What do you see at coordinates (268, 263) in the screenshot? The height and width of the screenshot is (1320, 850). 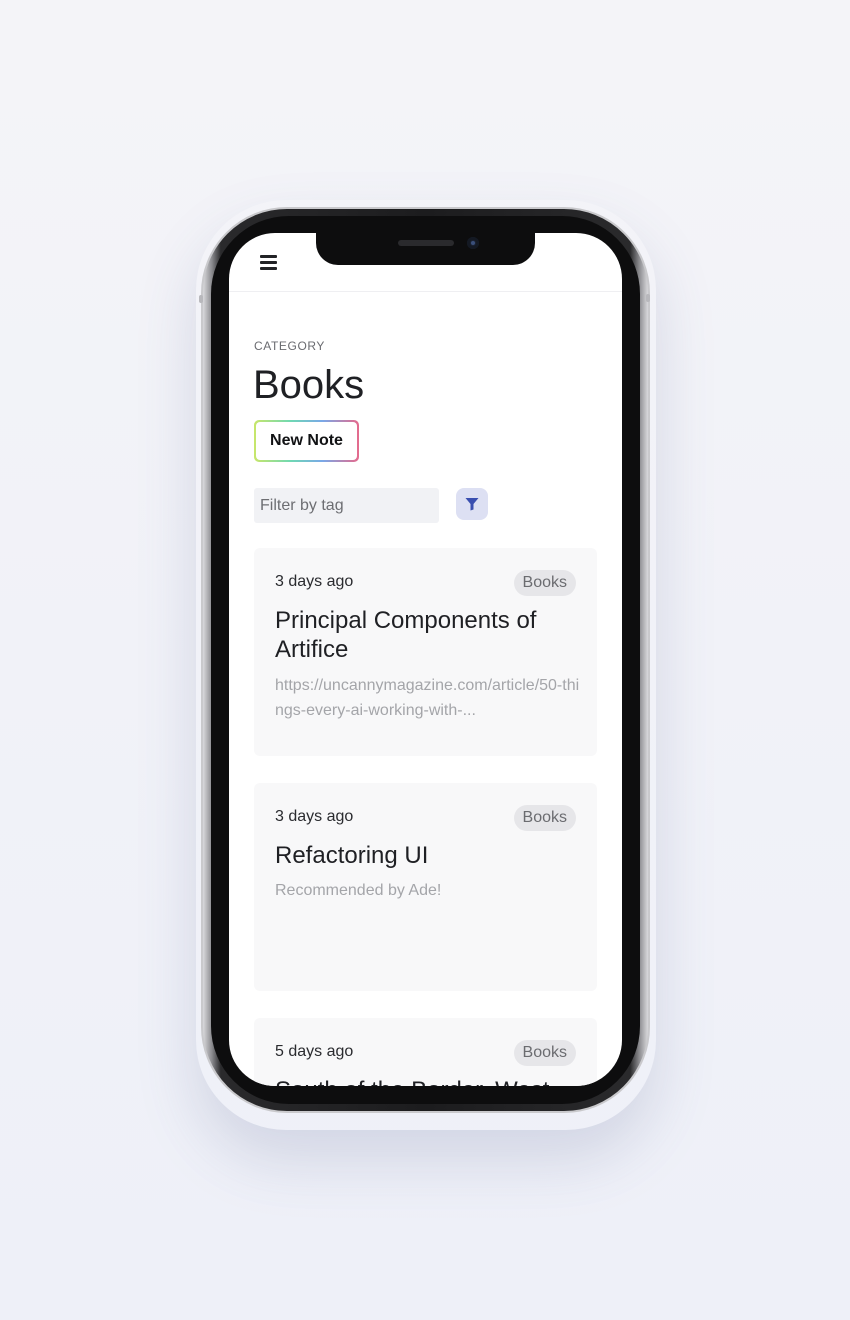 I see `hamburger-menu-icon` at bounding box center [268, 263].